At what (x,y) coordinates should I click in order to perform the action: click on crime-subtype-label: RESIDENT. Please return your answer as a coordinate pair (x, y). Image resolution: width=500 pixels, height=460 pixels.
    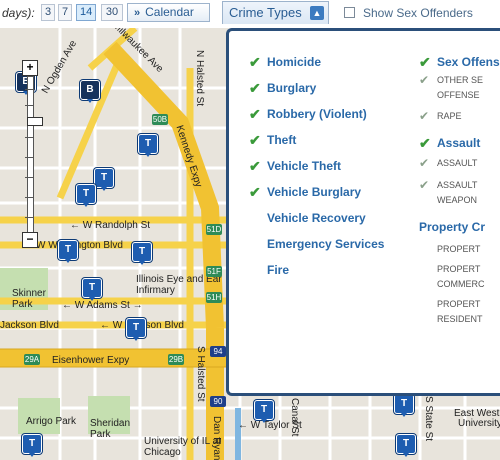
    Looking at the image, I should click on (460, 319).